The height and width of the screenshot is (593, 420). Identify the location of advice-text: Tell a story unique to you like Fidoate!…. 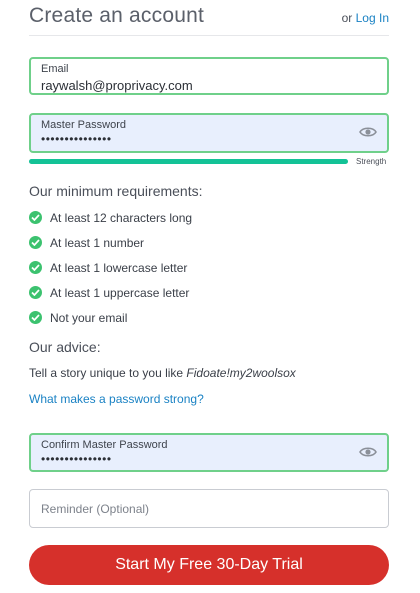
(162, 373).